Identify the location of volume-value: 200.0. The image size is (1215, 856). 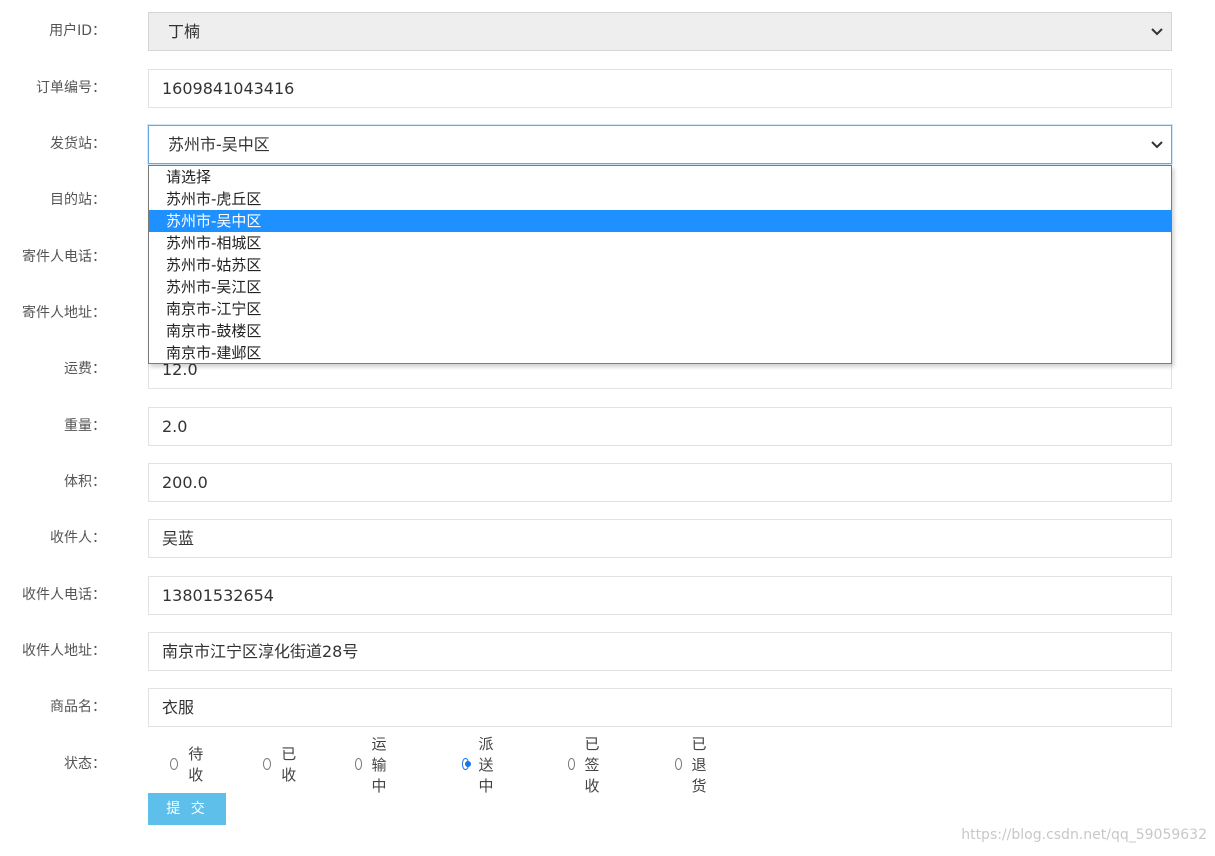
(185, 482).